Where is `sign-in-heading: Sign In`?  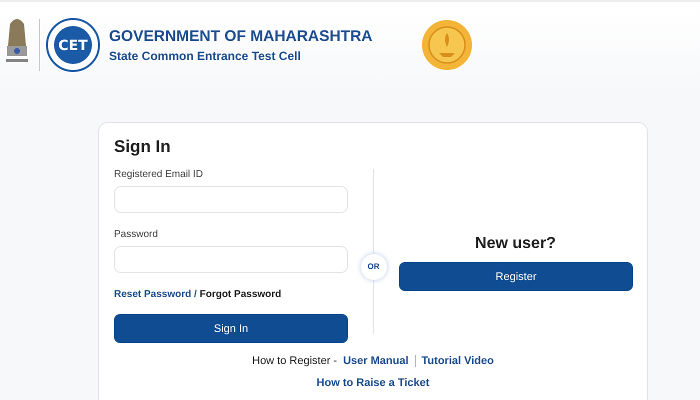 sign-in-heading: Sign In is located at coordinates (143, 147).